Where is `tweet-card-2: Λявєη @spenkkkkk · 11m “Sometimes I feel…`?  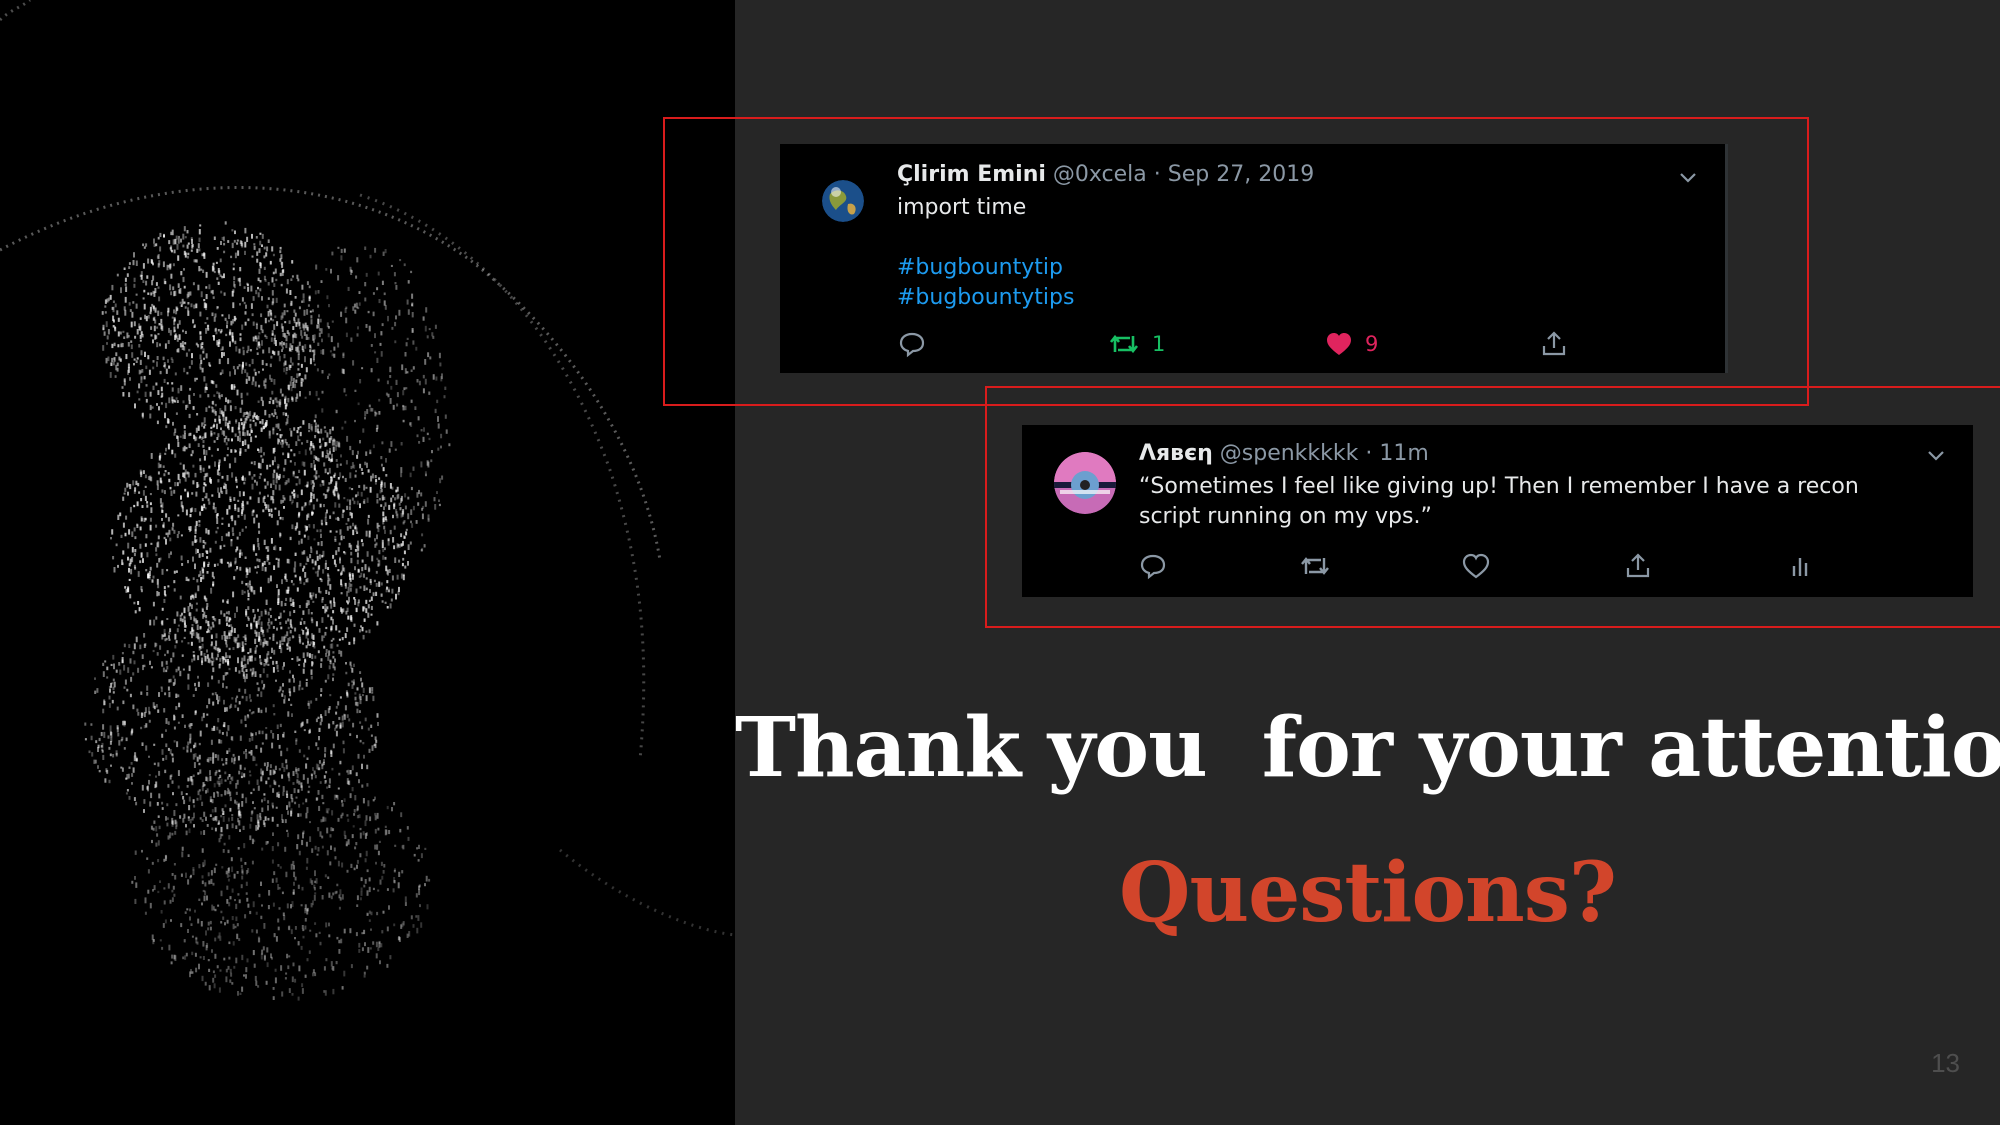 tweet-card-2: Λявєη @spenkkkkk · 11m “Sometimes I feel… is located at coordinates (1497, 511).